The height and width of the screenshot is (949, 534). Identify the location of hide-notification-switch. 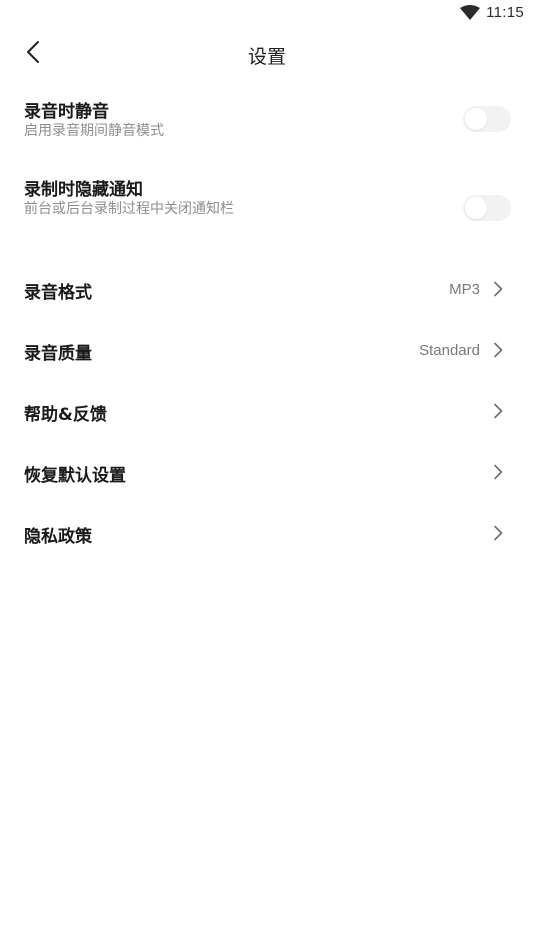
(487, 208).